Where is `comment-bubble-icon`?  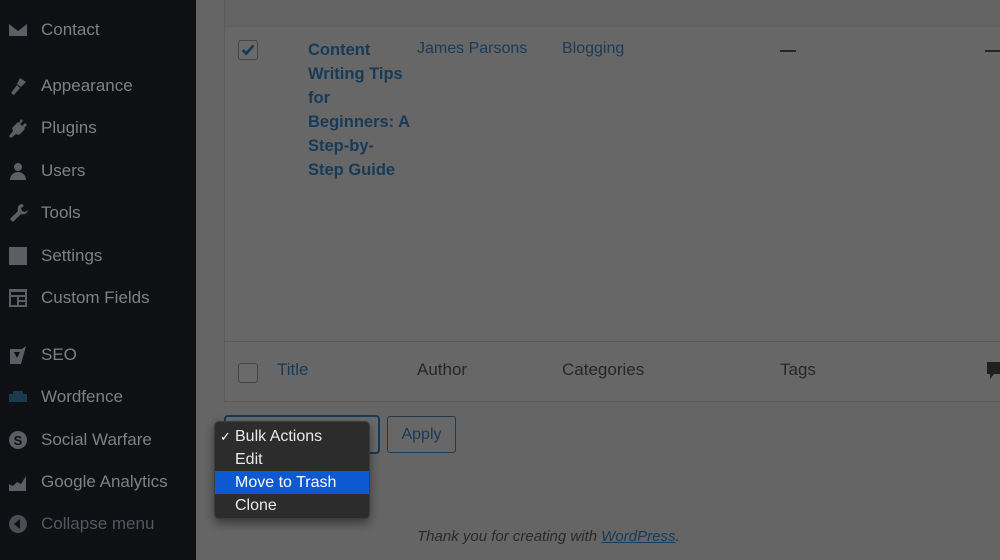
comment-bubble-icon is located at coordinates (993, 370).